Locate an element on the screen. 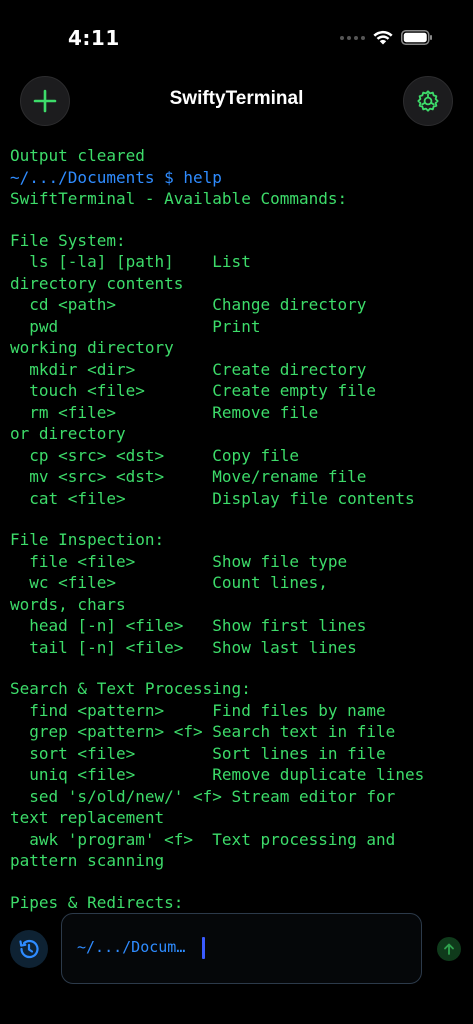 The height and width of the screenshot is (1024, 473). terminal-line: SwiftTerminal - Available Commands: is located at coordinates (179, 198).